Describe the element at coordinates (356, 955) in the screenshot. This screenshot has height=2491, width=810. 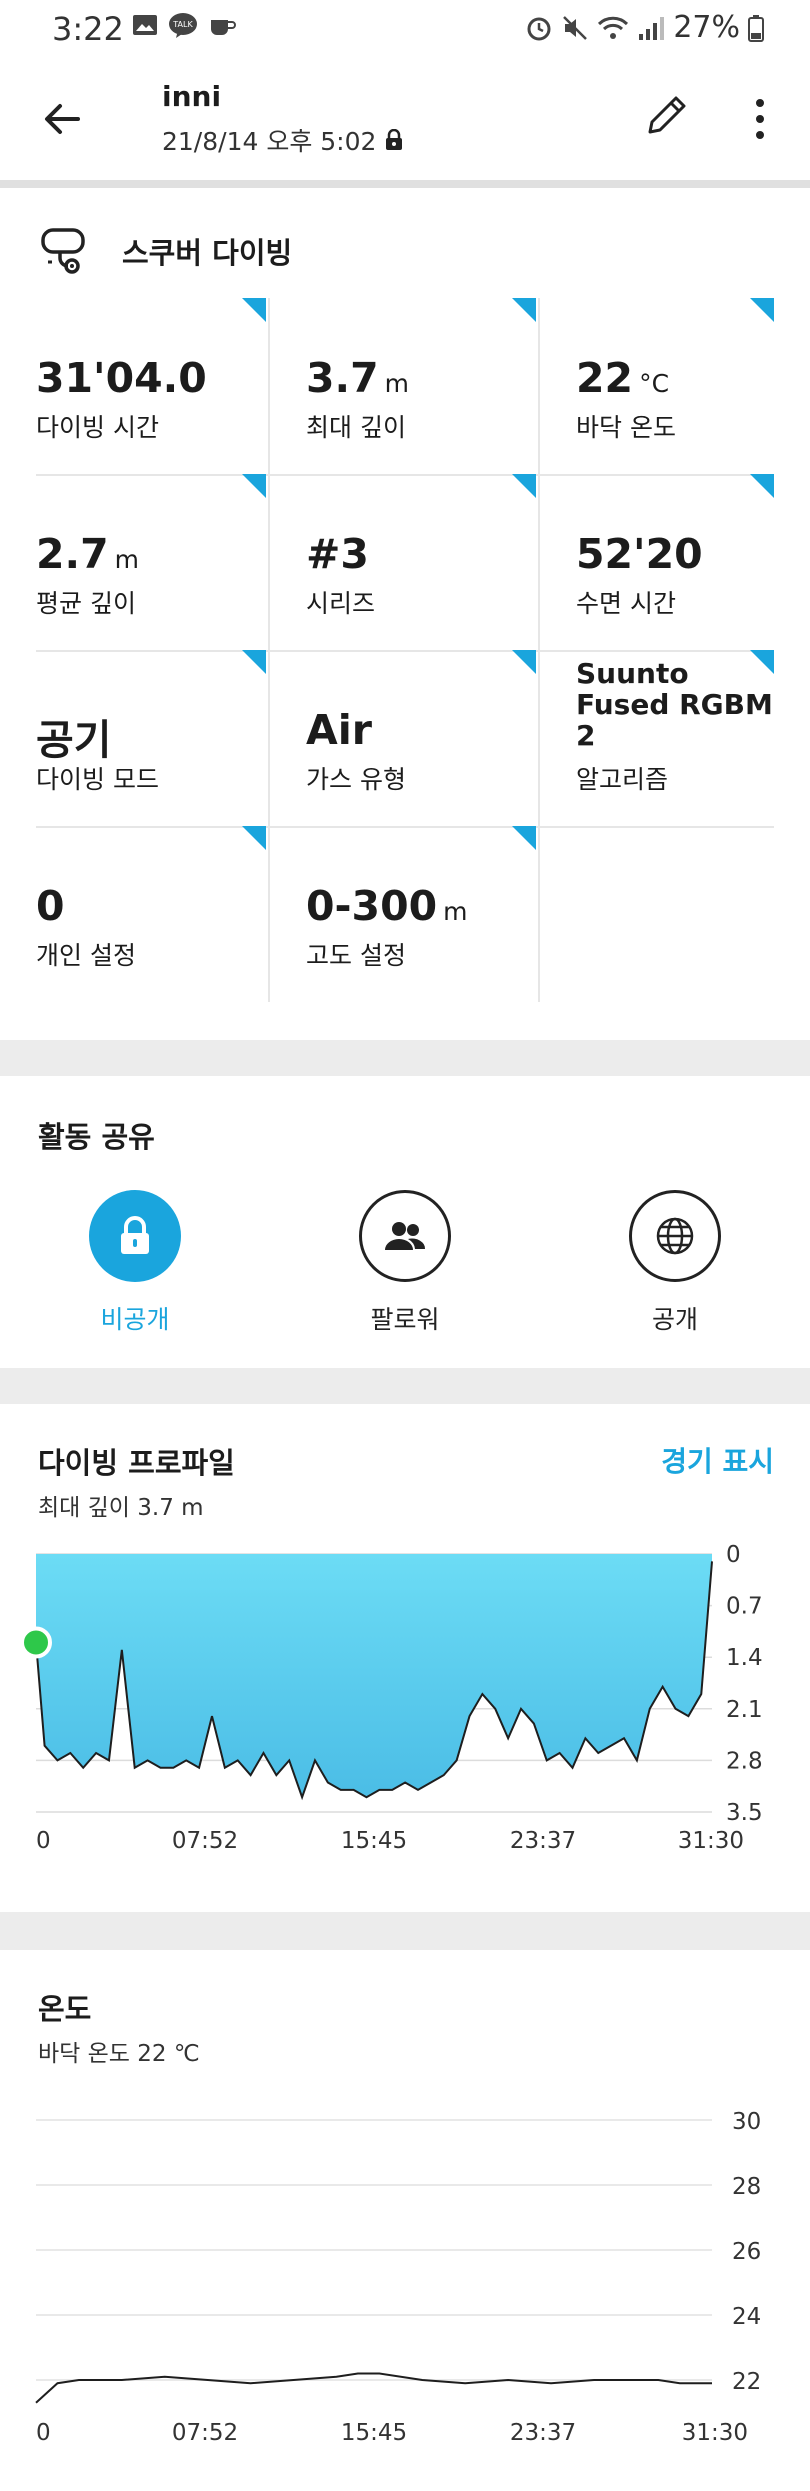
I see `metric-label: 고도 설정` at that location.